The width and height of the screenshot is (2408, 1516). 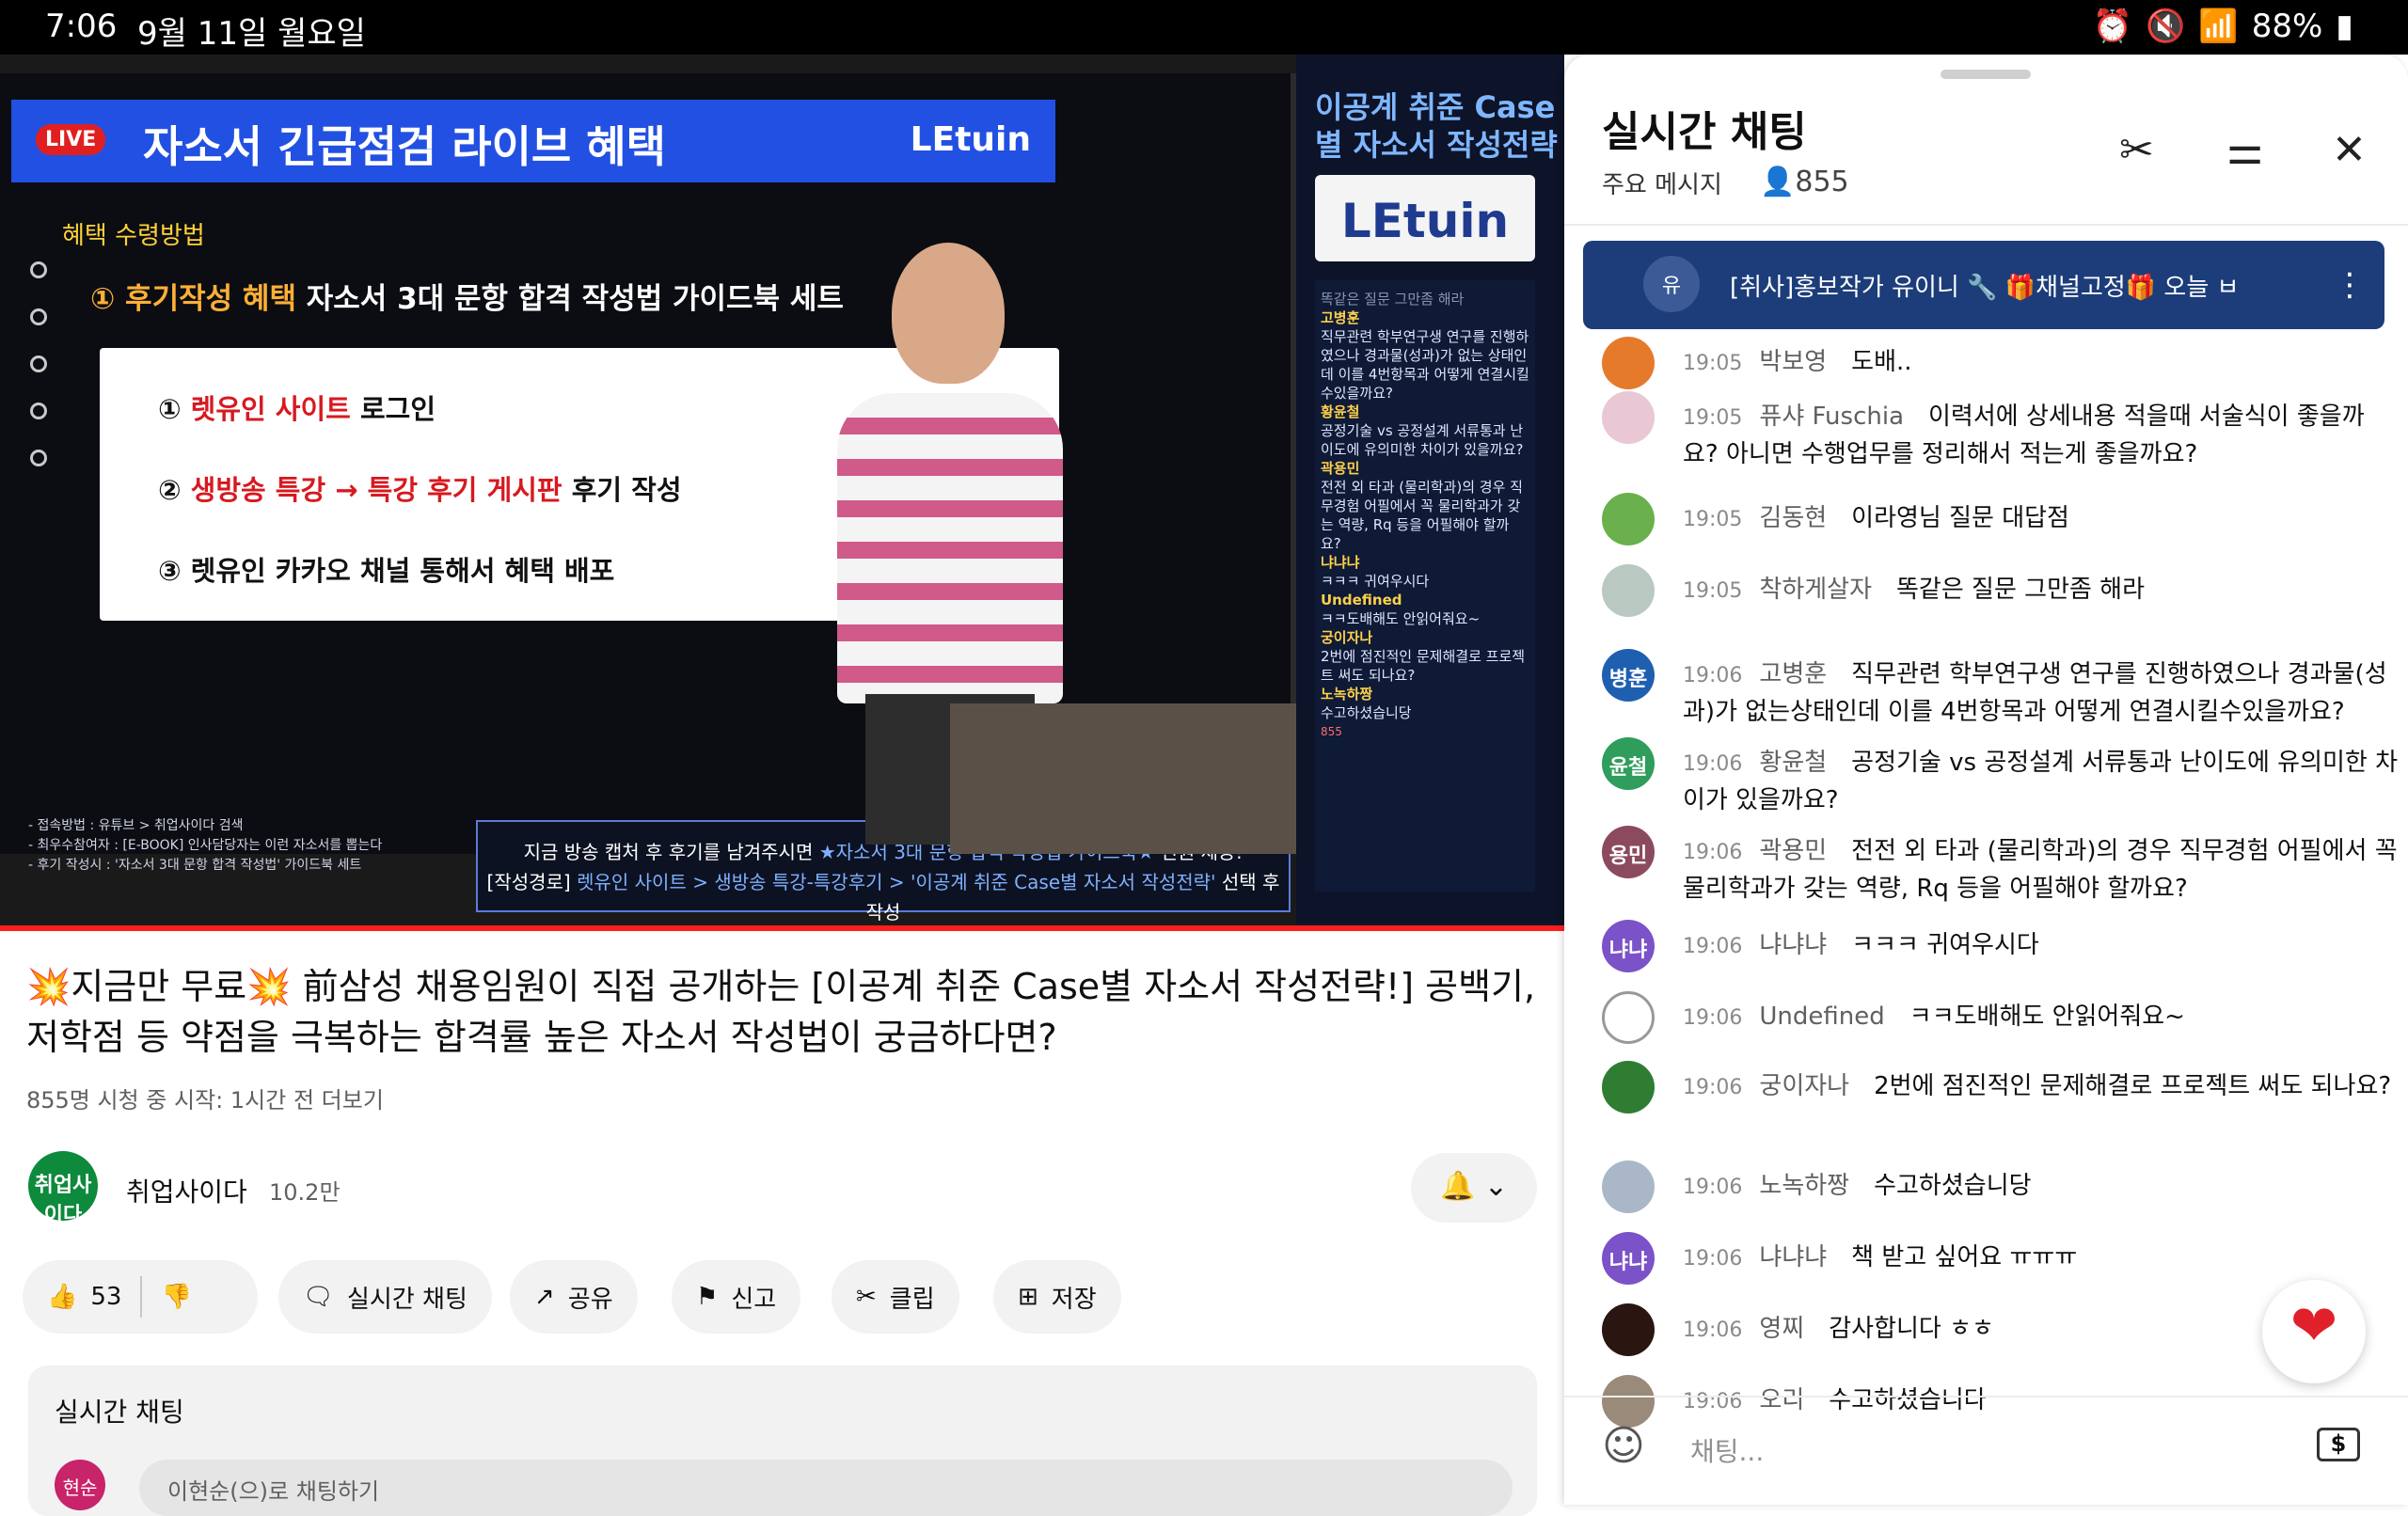 What do you see at coordinates (252, 34) in the screenshot?
I see `status-date: 9월 11일 월요일` at bounding box center [252, 34].